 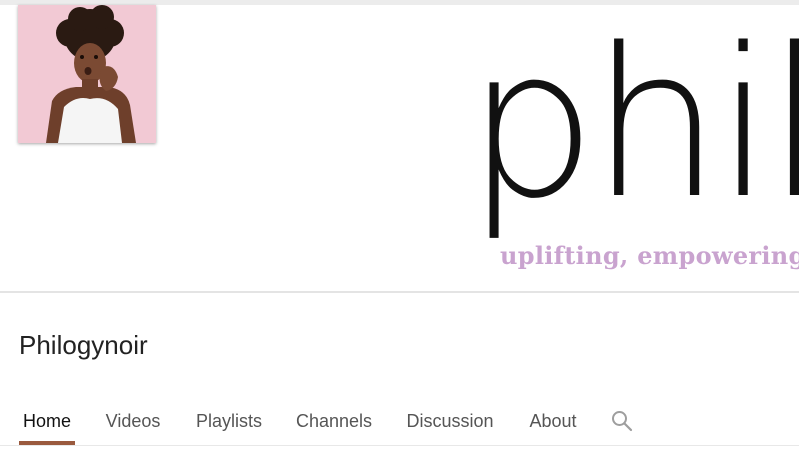 I want to click on channel-avatar, so click(x=87, y=74).